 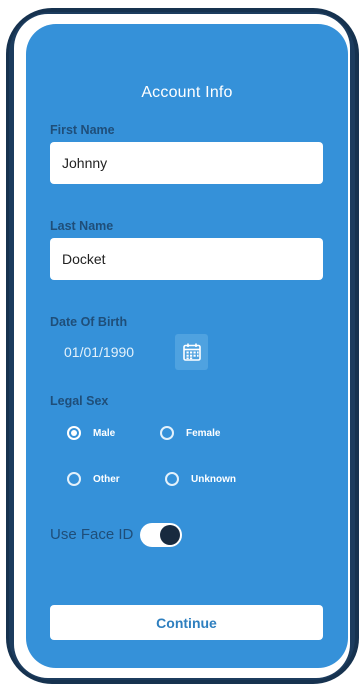 I want to click on radio-selected-icon, so click(x=74, y=433).